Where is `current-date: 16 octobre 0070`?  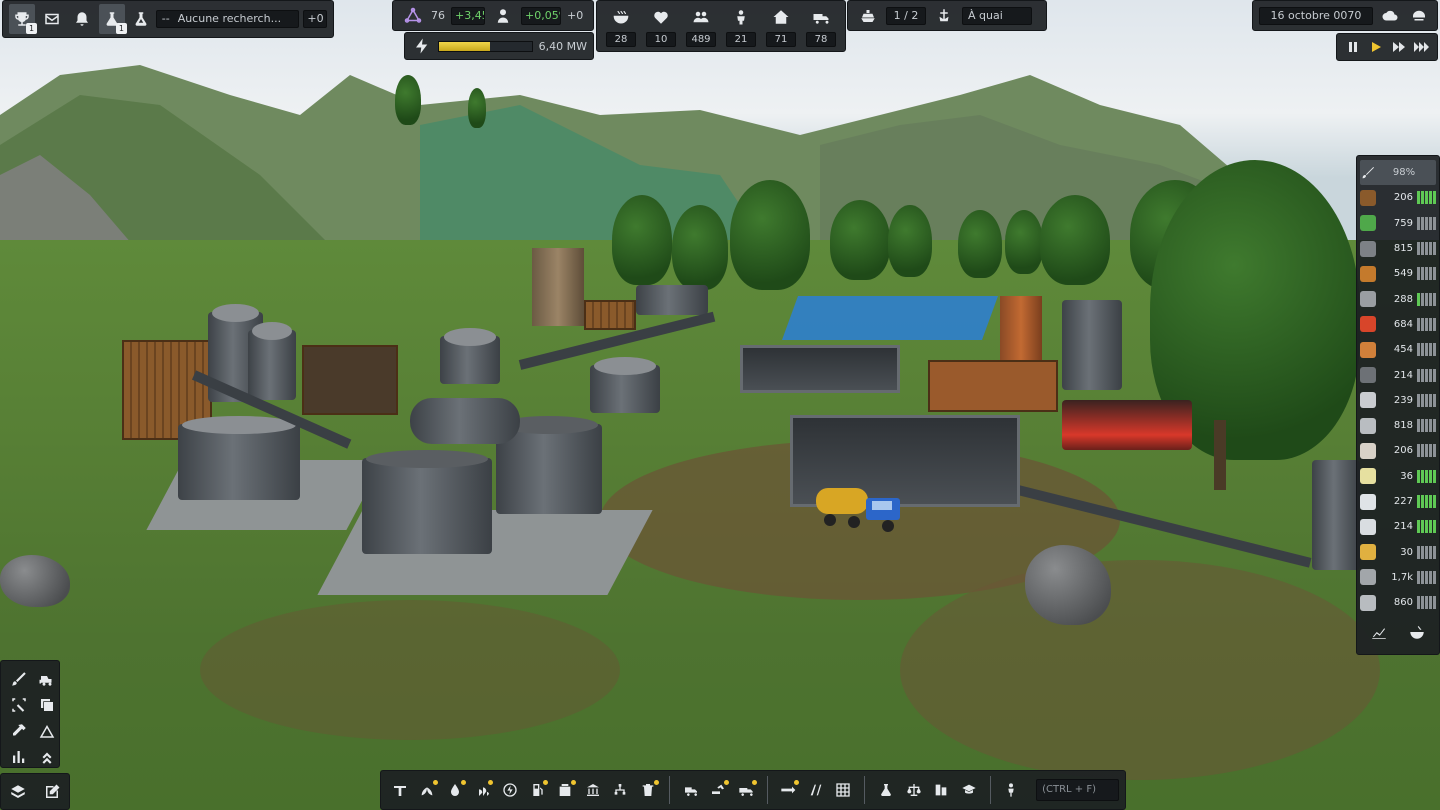 current-date: 16 octobre 0070 is located at coordinates (1316, 15).